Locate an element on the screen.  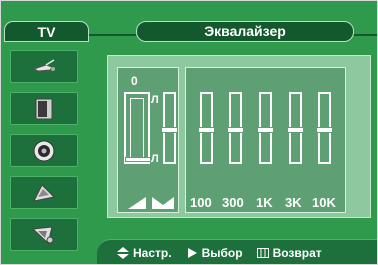
satellite-dish-icon is located at coordinates (44, 192).